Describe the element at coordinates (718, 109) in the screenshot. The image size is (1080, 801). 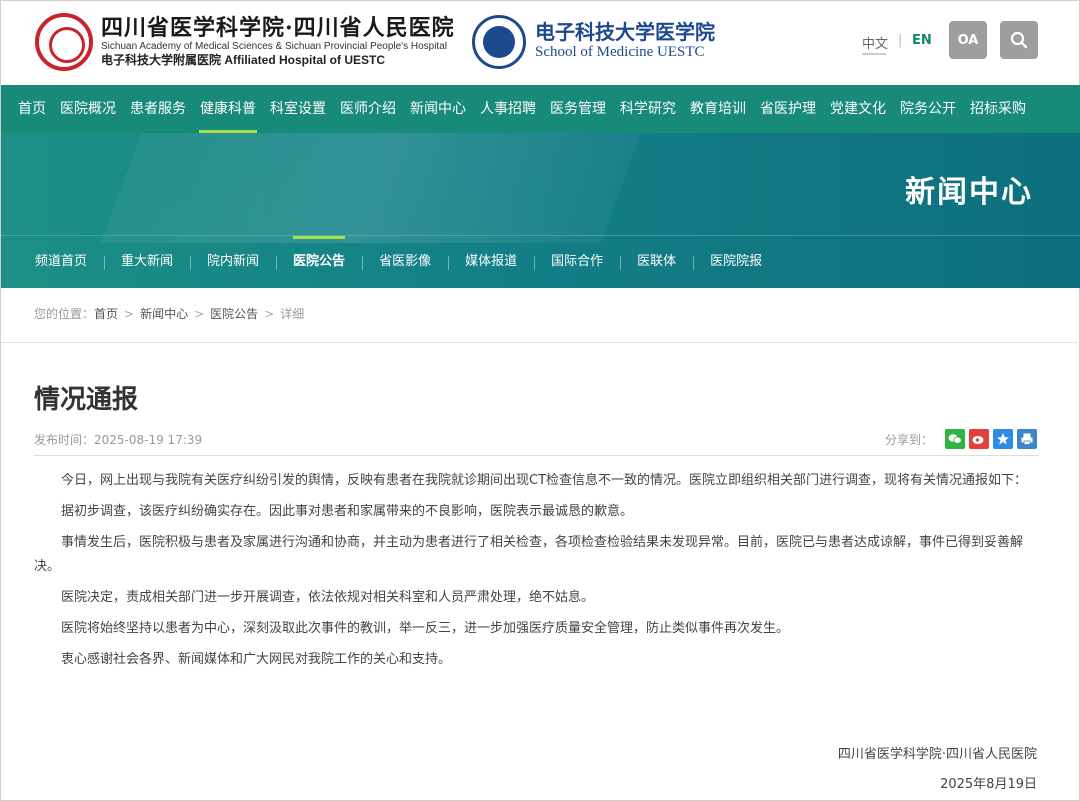
I see `main-nav-item: 教育培训` at that location.